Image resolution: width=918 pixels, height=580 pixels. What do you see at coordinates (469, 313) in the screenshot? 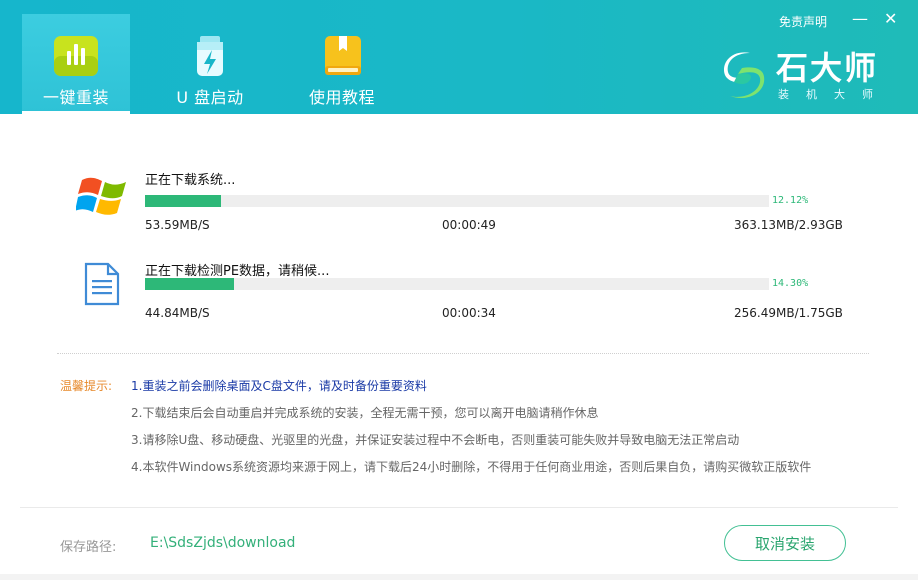
I see `remaining-time: 00:00:34` at bounding box center [469, 313].